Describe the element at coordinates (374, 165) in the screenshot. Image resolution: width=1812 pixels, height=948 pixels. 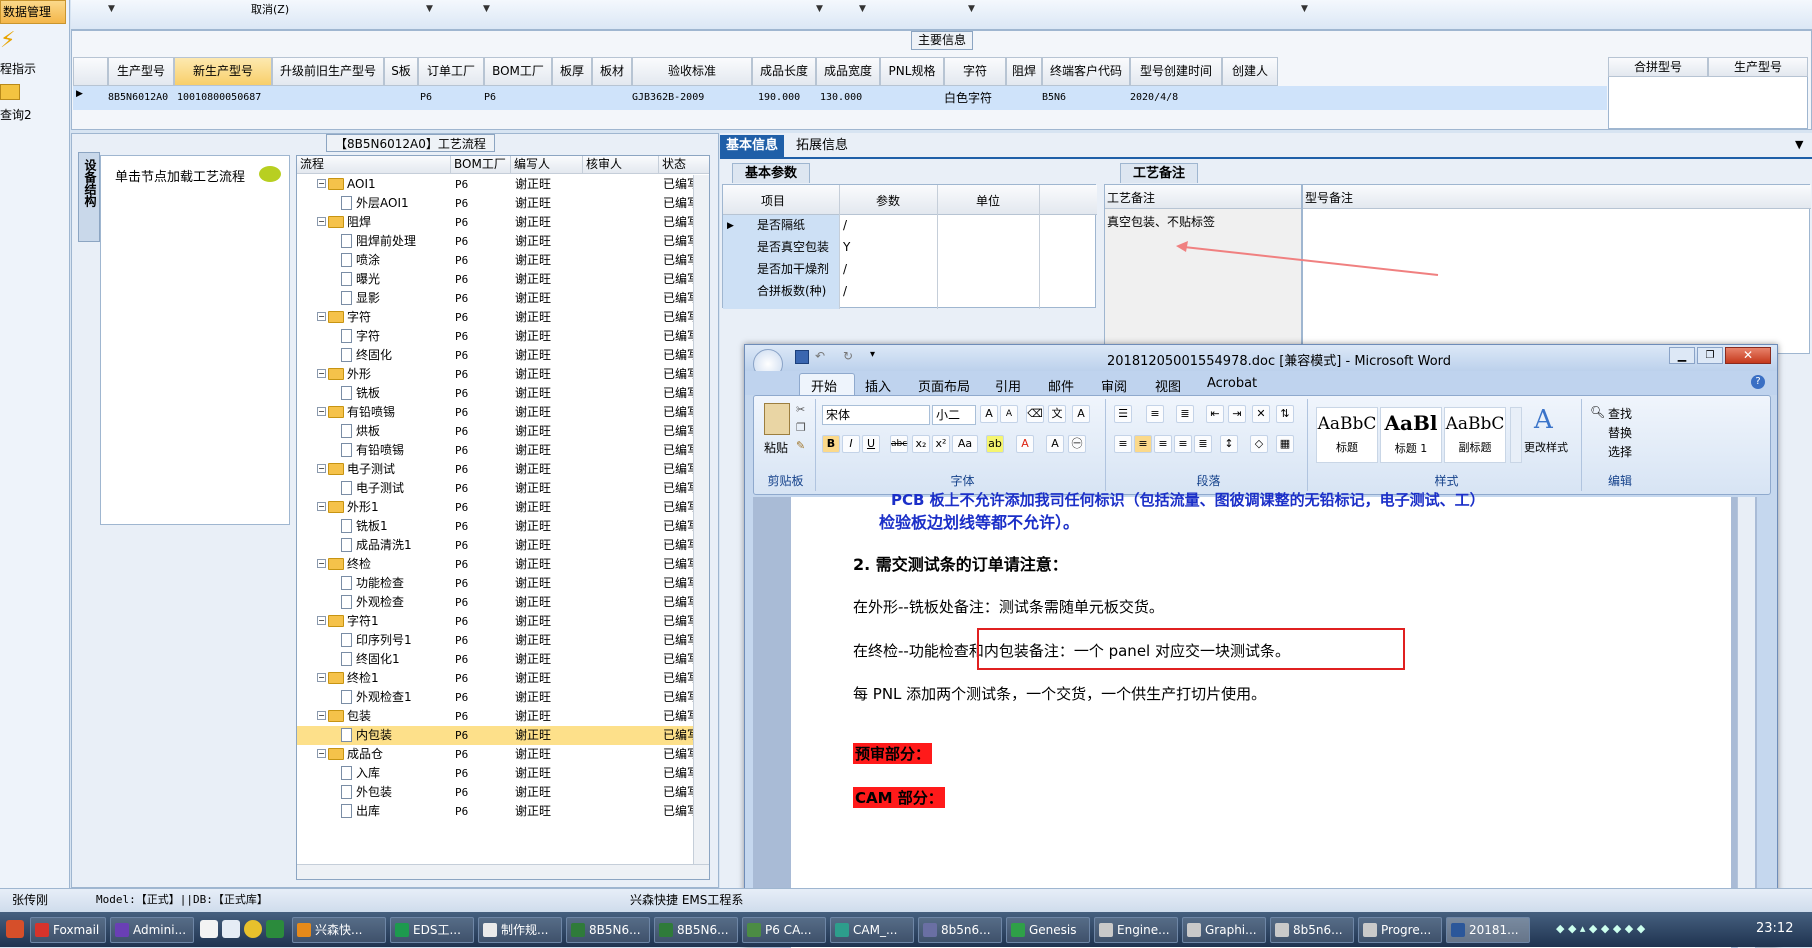
I see `col-header: 流程` at that location.